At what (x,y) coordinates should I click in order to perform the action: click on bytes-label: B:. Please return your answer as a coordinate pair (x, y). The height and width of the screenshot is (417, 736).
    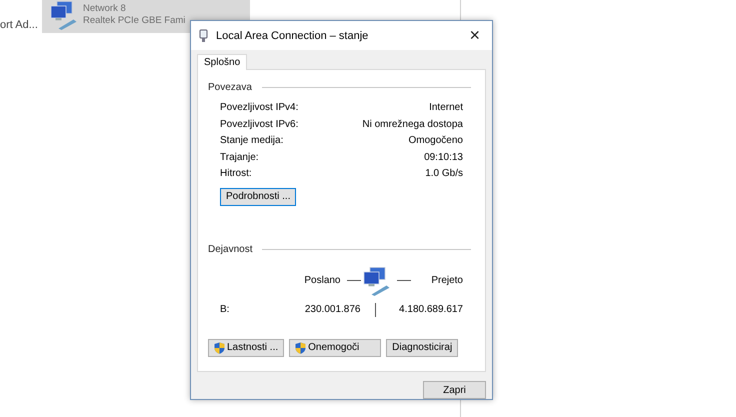
    Looking at the image, I should click on (225, 310).